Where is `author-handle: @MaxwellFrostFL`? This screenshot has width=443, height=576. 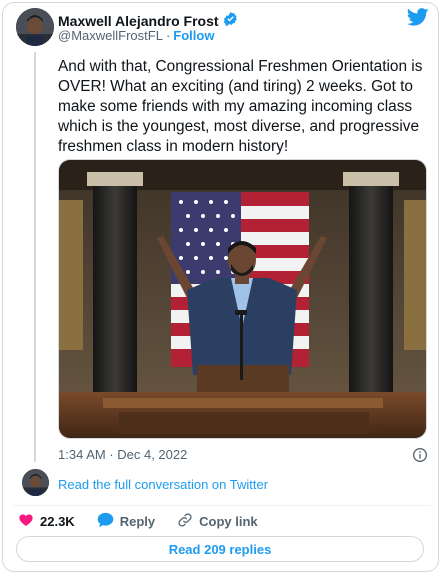
author-handle: @MaxwellFrostFL is located at coordinates (110, 35).